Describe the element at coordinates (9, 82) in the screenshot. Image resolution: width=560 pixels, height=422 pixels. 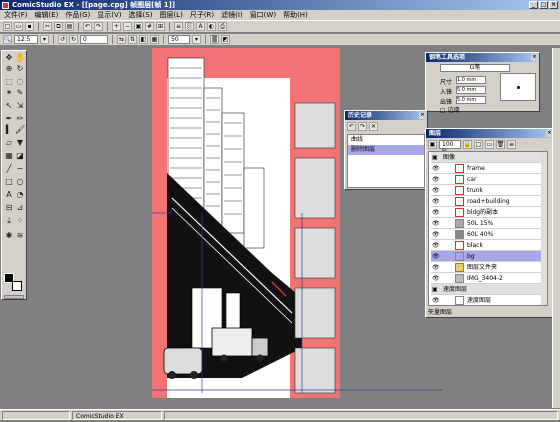
I see `marquee-icon: ⬚` at that location.